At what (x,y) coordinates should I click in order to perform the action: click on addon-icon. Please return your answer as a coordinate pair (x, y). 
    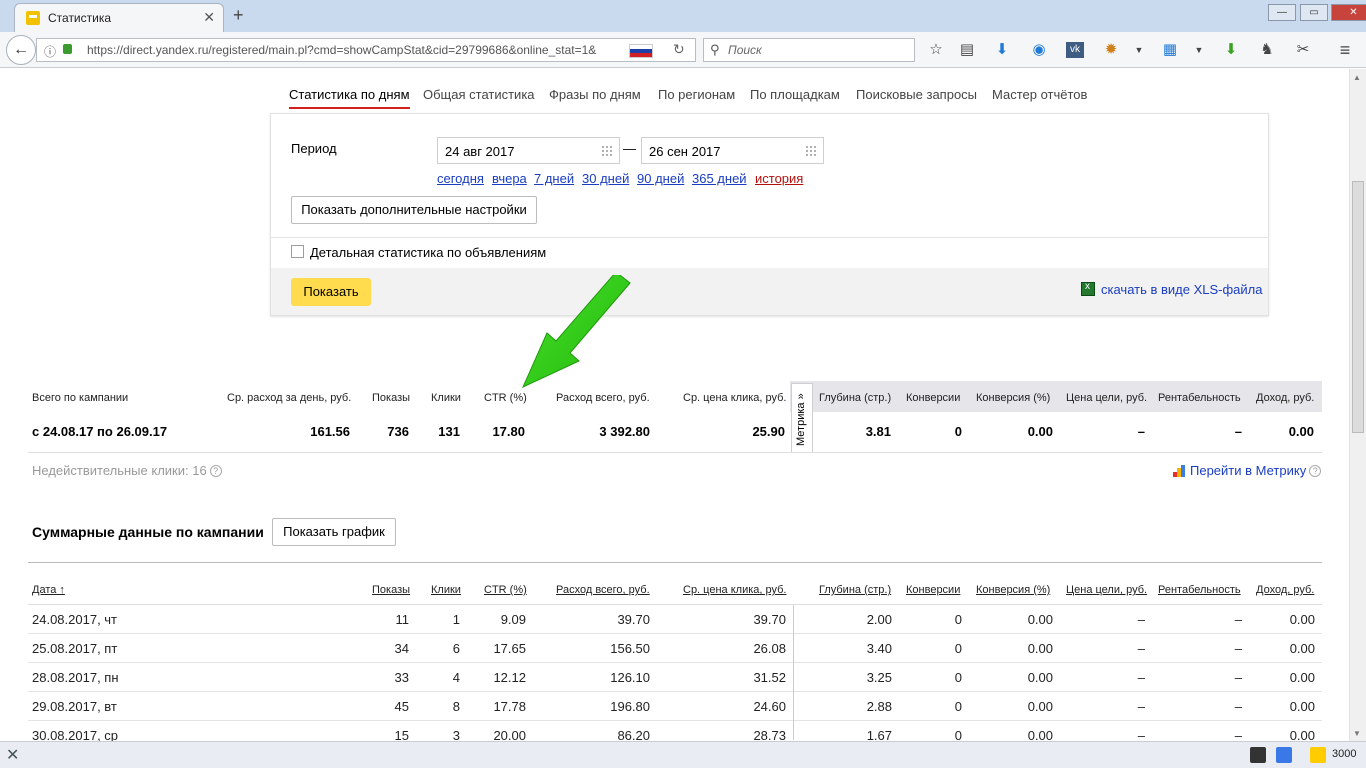
    Looking at the image, I should click on (1258, 755).